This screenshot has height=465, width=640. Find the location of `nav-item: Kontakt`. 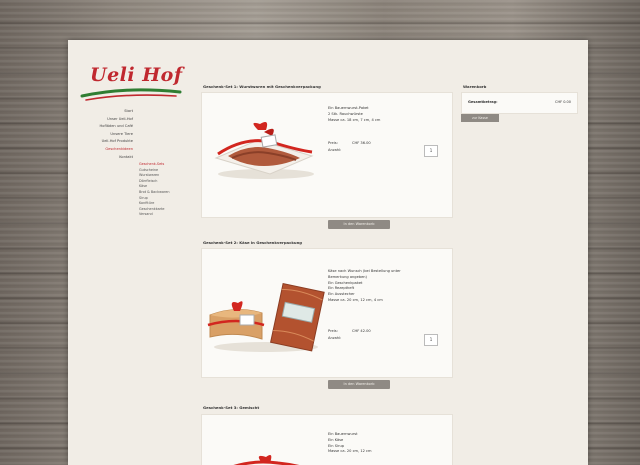

nav-item: Kontakt is located at coordinates (100, 158).